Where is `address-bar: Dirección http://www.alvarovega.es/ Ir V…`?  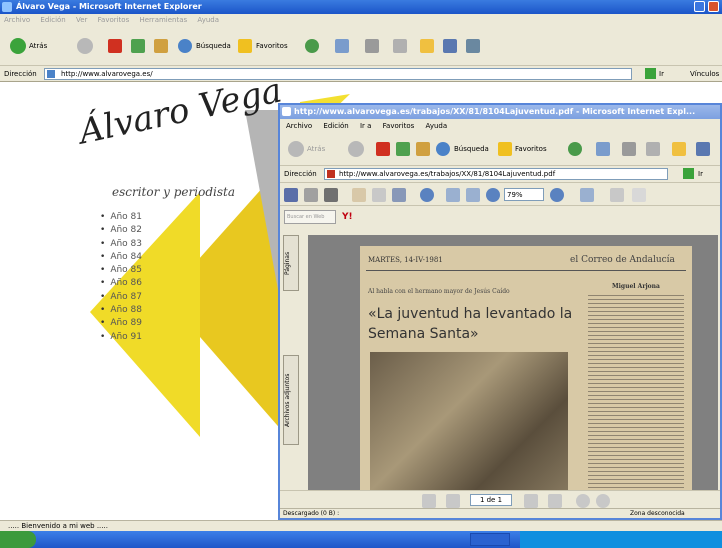 address-bar: Dirección http://www.alvarovega.es/ Ir V… is located at coordinates (361, 74).